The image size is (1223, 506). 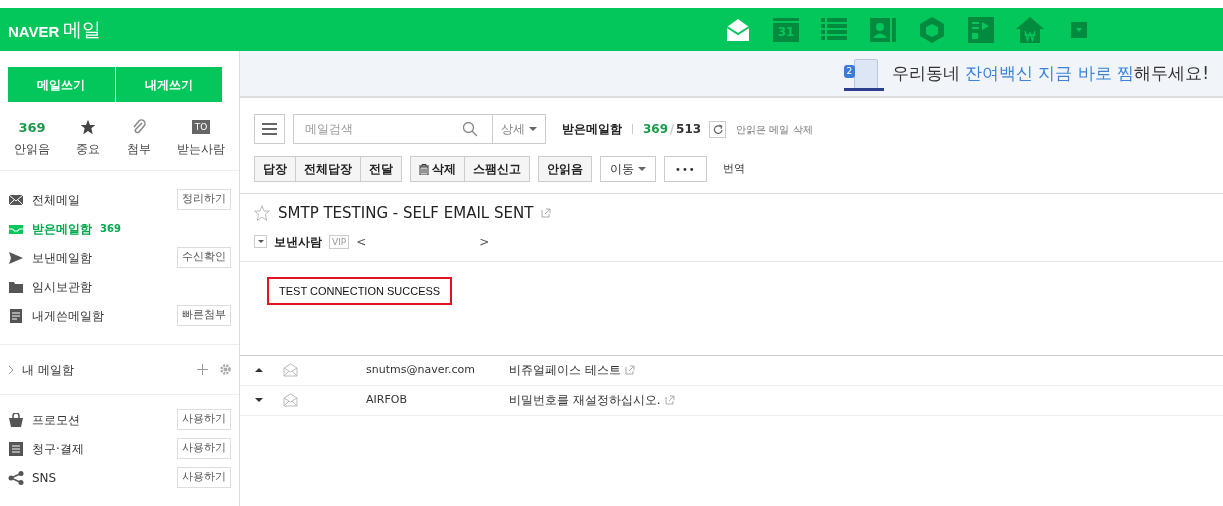 I want to click on ad-banner: 2 우리동네 잔여백신 지금 바로 찜해두세요!, so click(x=731, y=74).